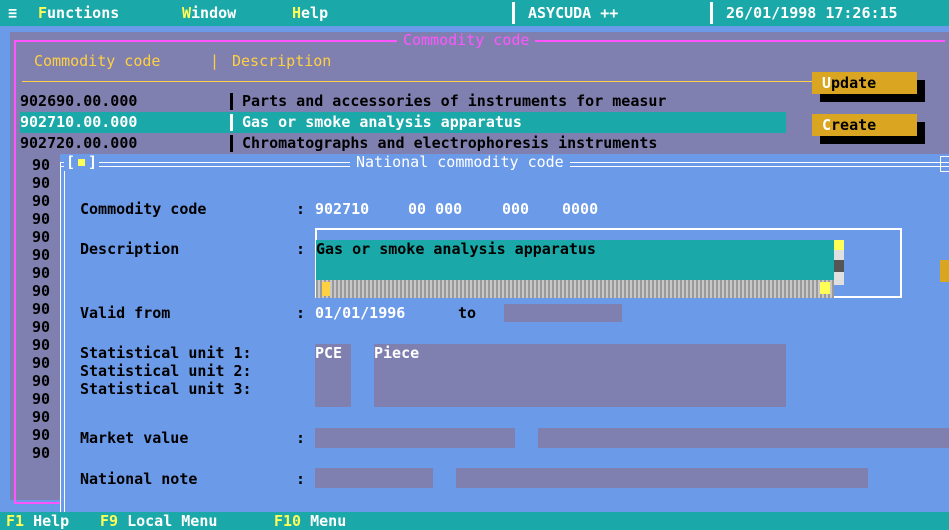 The image size is (949, 530). What do you see at coordinates (134, 438) in the screenshot?
I see `market-value-label: Market value` at bounding box center [134, 438].